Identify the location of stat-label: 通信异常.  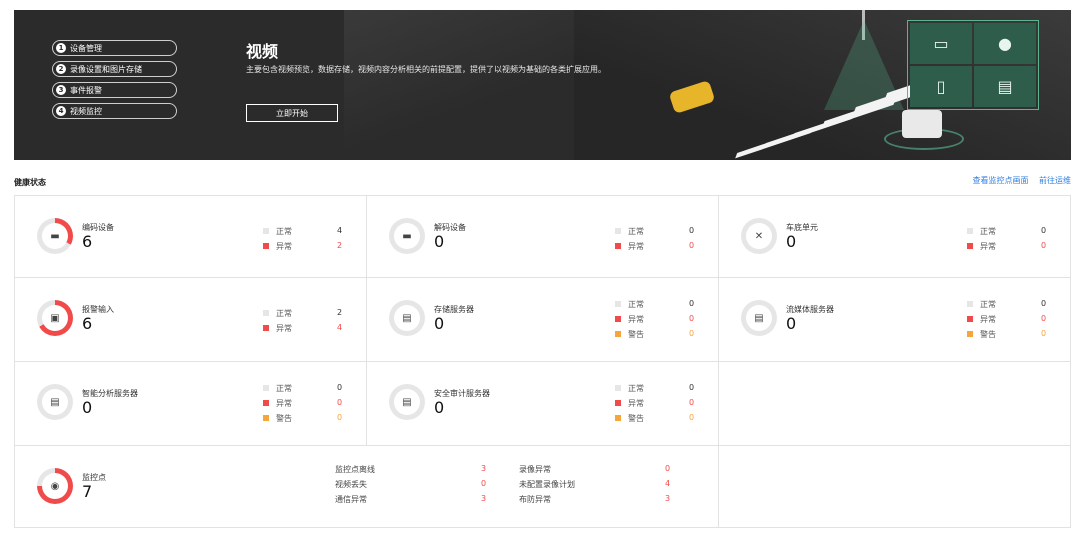
(351, 499).